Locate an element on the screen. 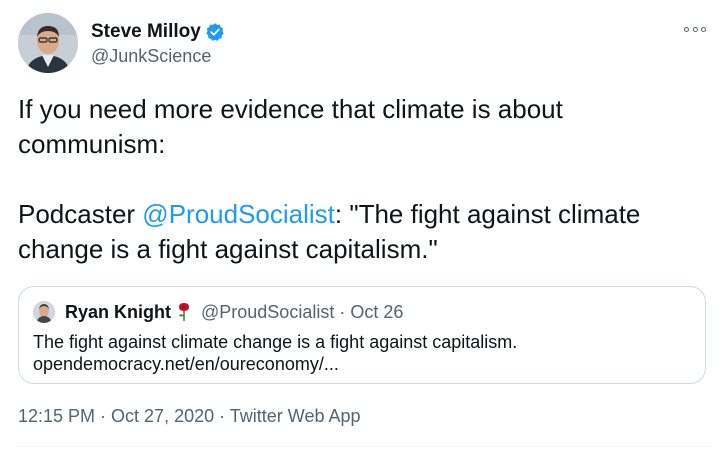 Image resolution: width=728 pixels, height=453 pixels. rose-icon is located at coordinates (184, 312).